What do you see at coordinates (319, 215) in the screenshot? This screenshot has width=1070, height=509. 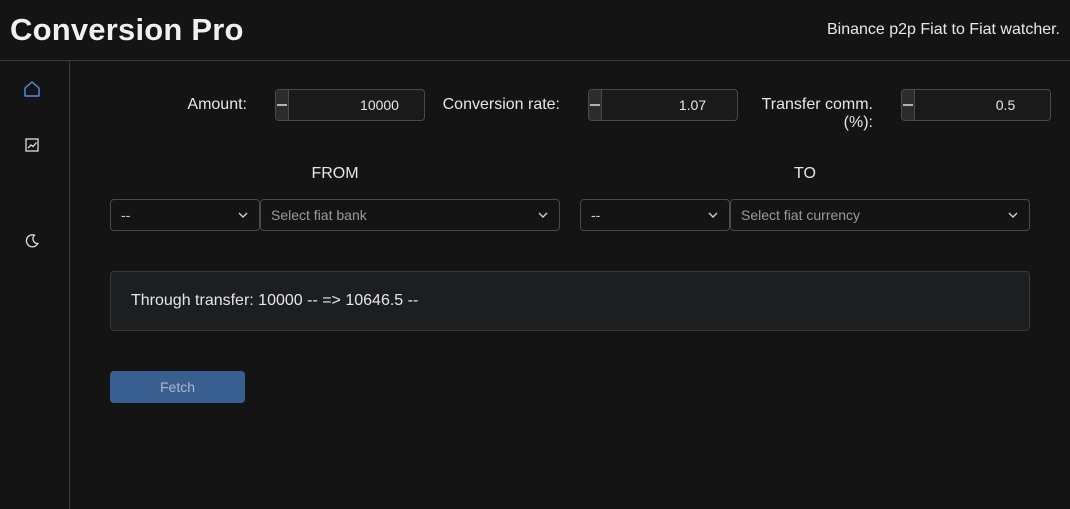 I see `from-bank-placeholder: Select fiat bank` at bounding box center [319, 215].